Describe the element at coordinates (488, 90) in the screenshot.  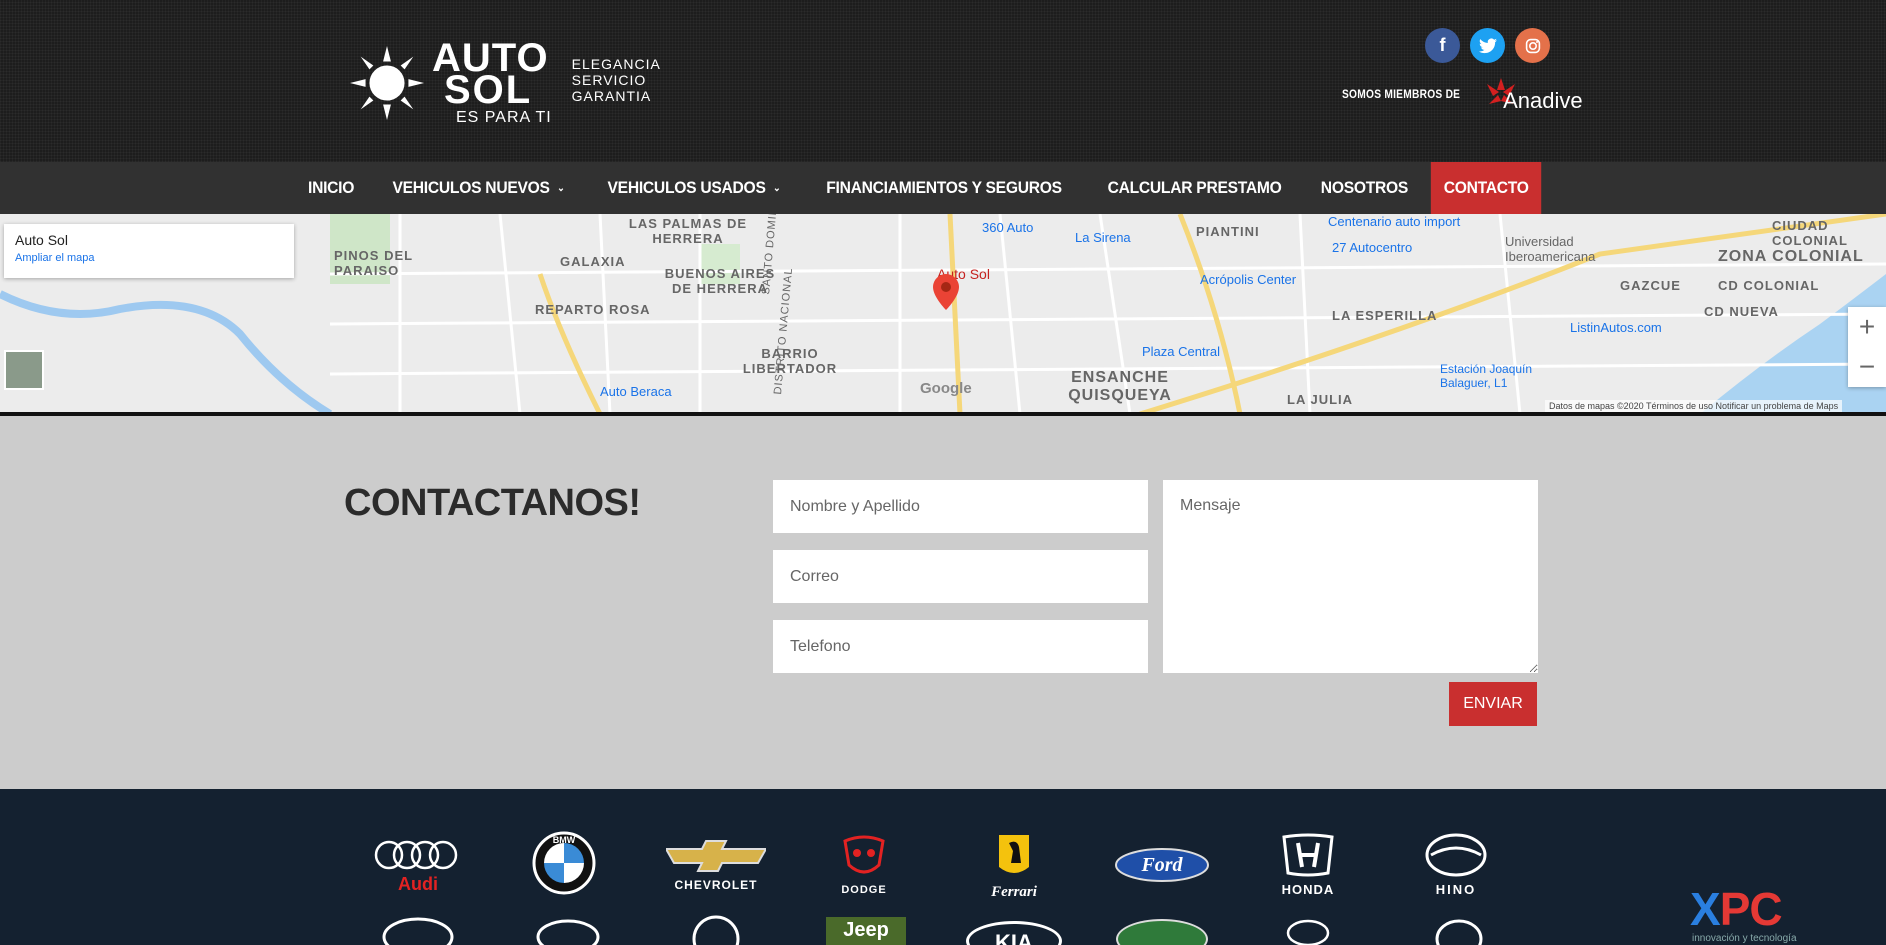
I see `brand-line2: SOL` at that location.